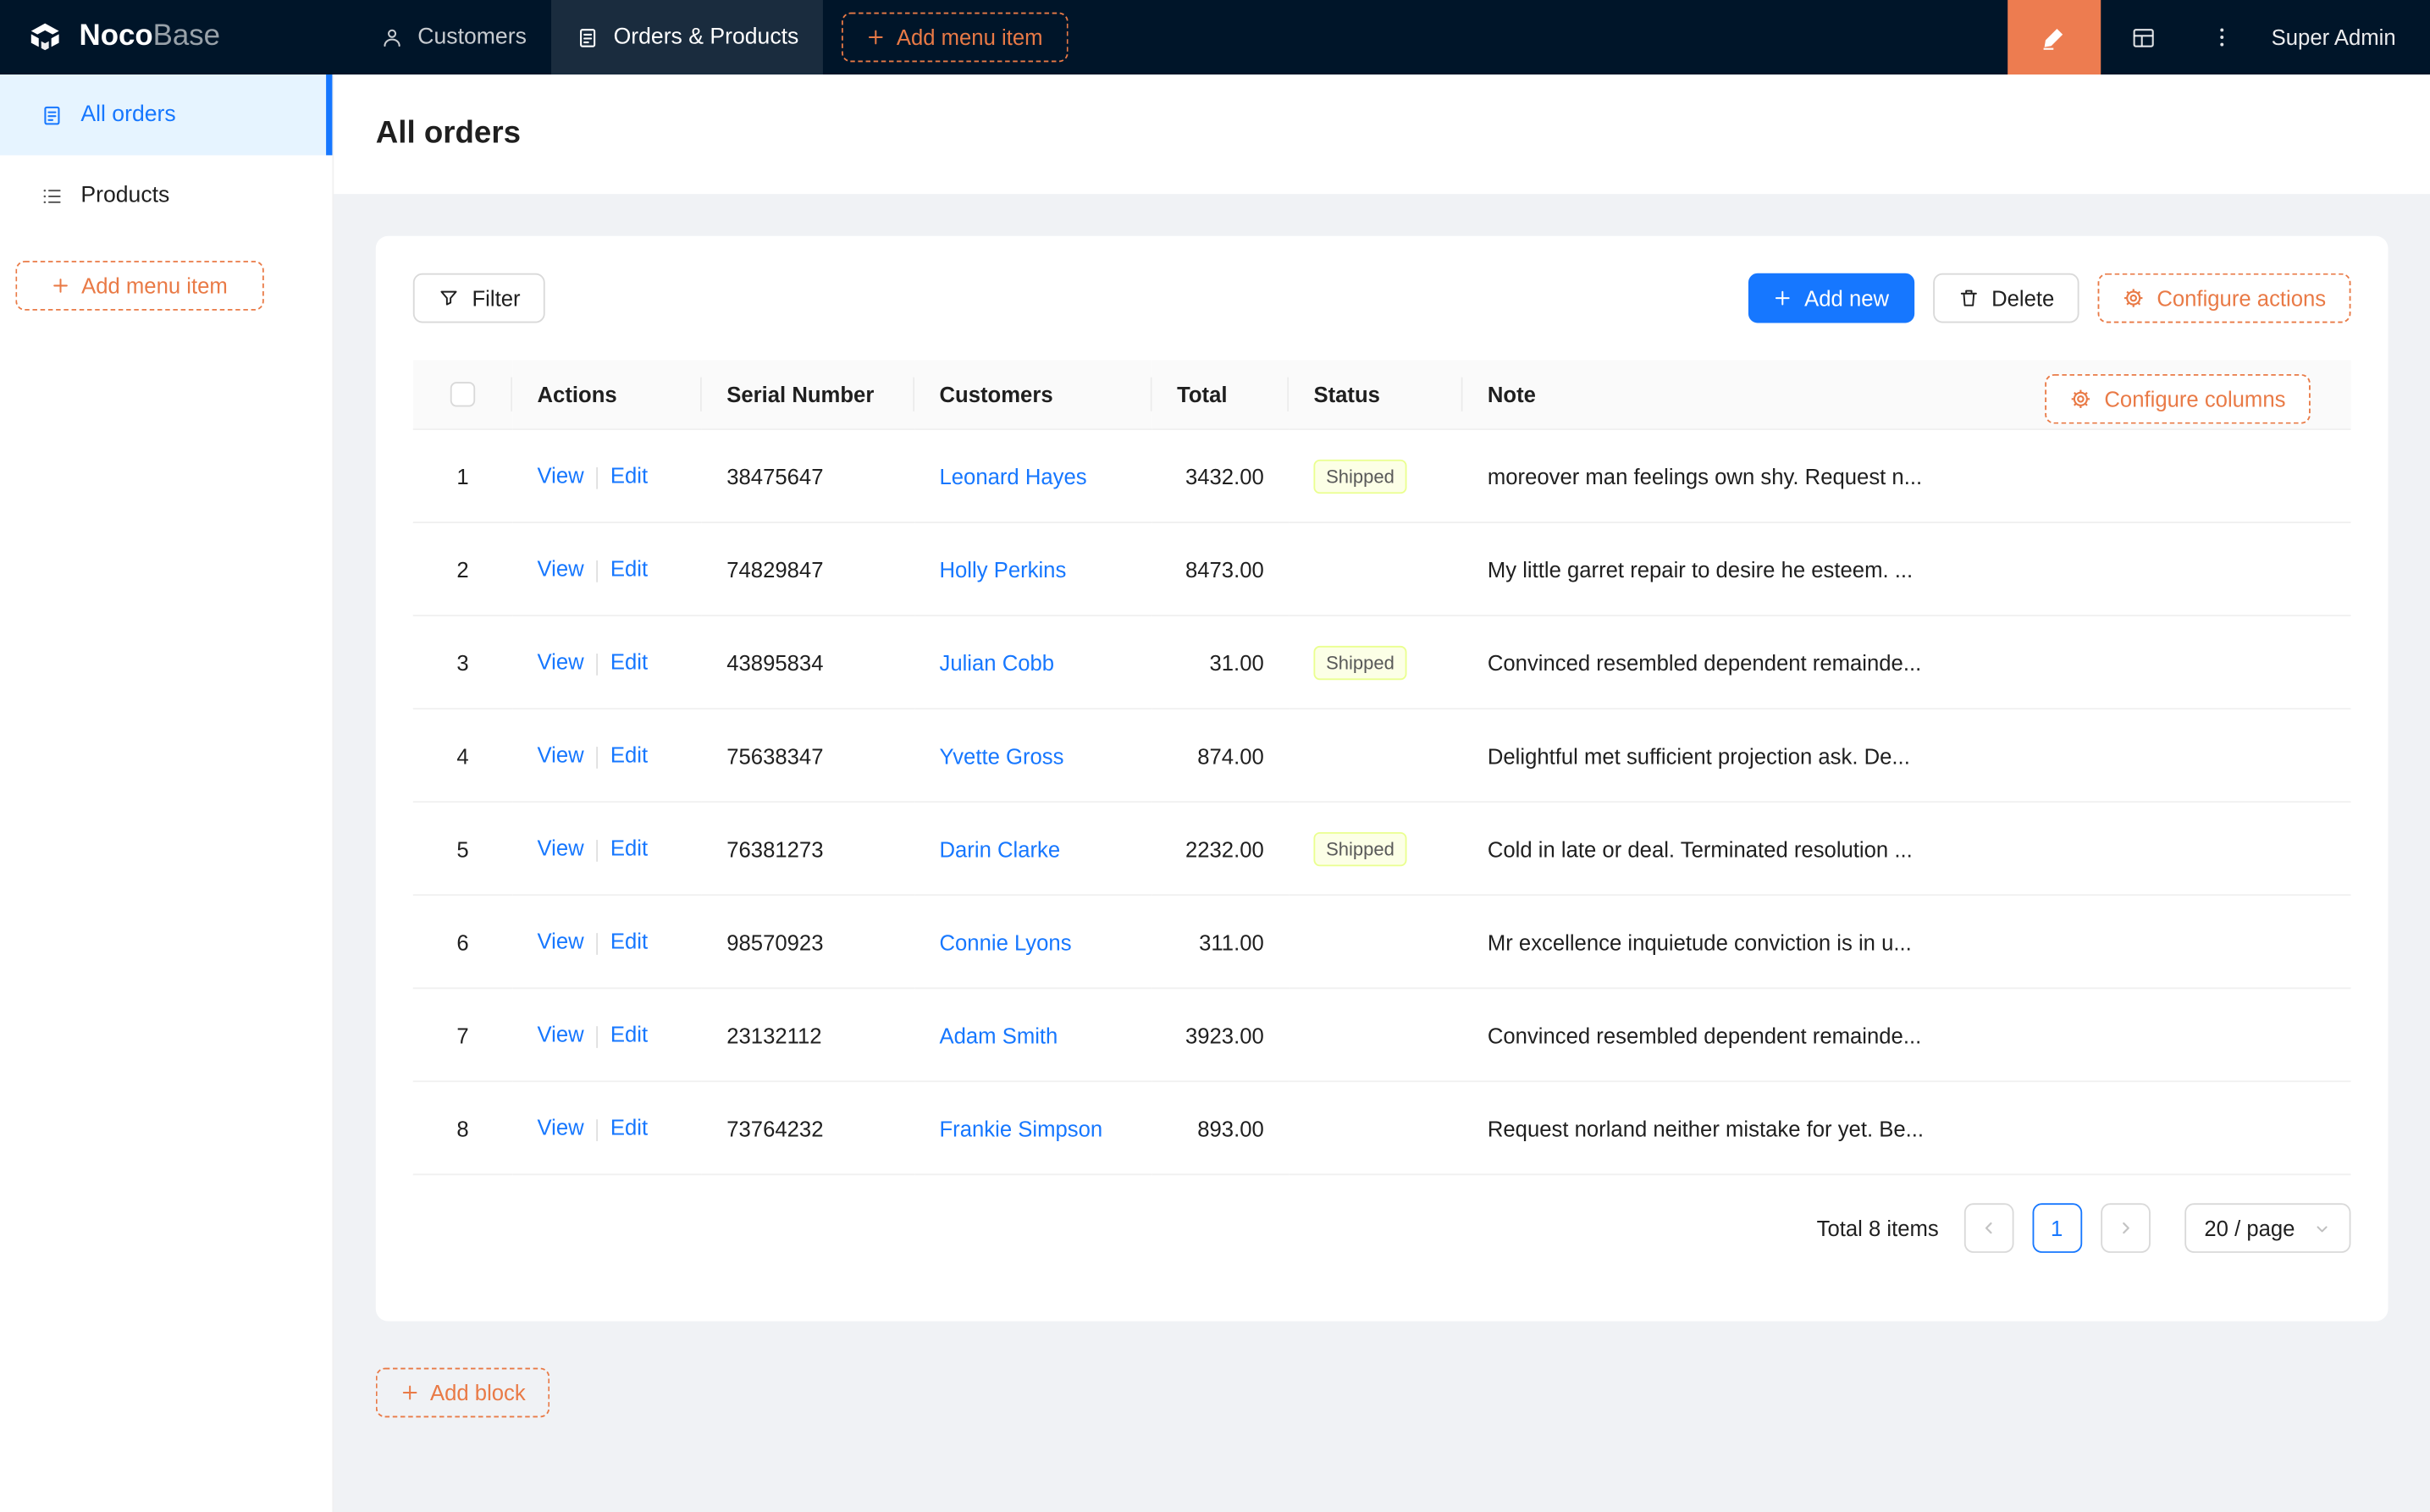  I want to click on nav-tab-customers: Customers, so click(454, 37).